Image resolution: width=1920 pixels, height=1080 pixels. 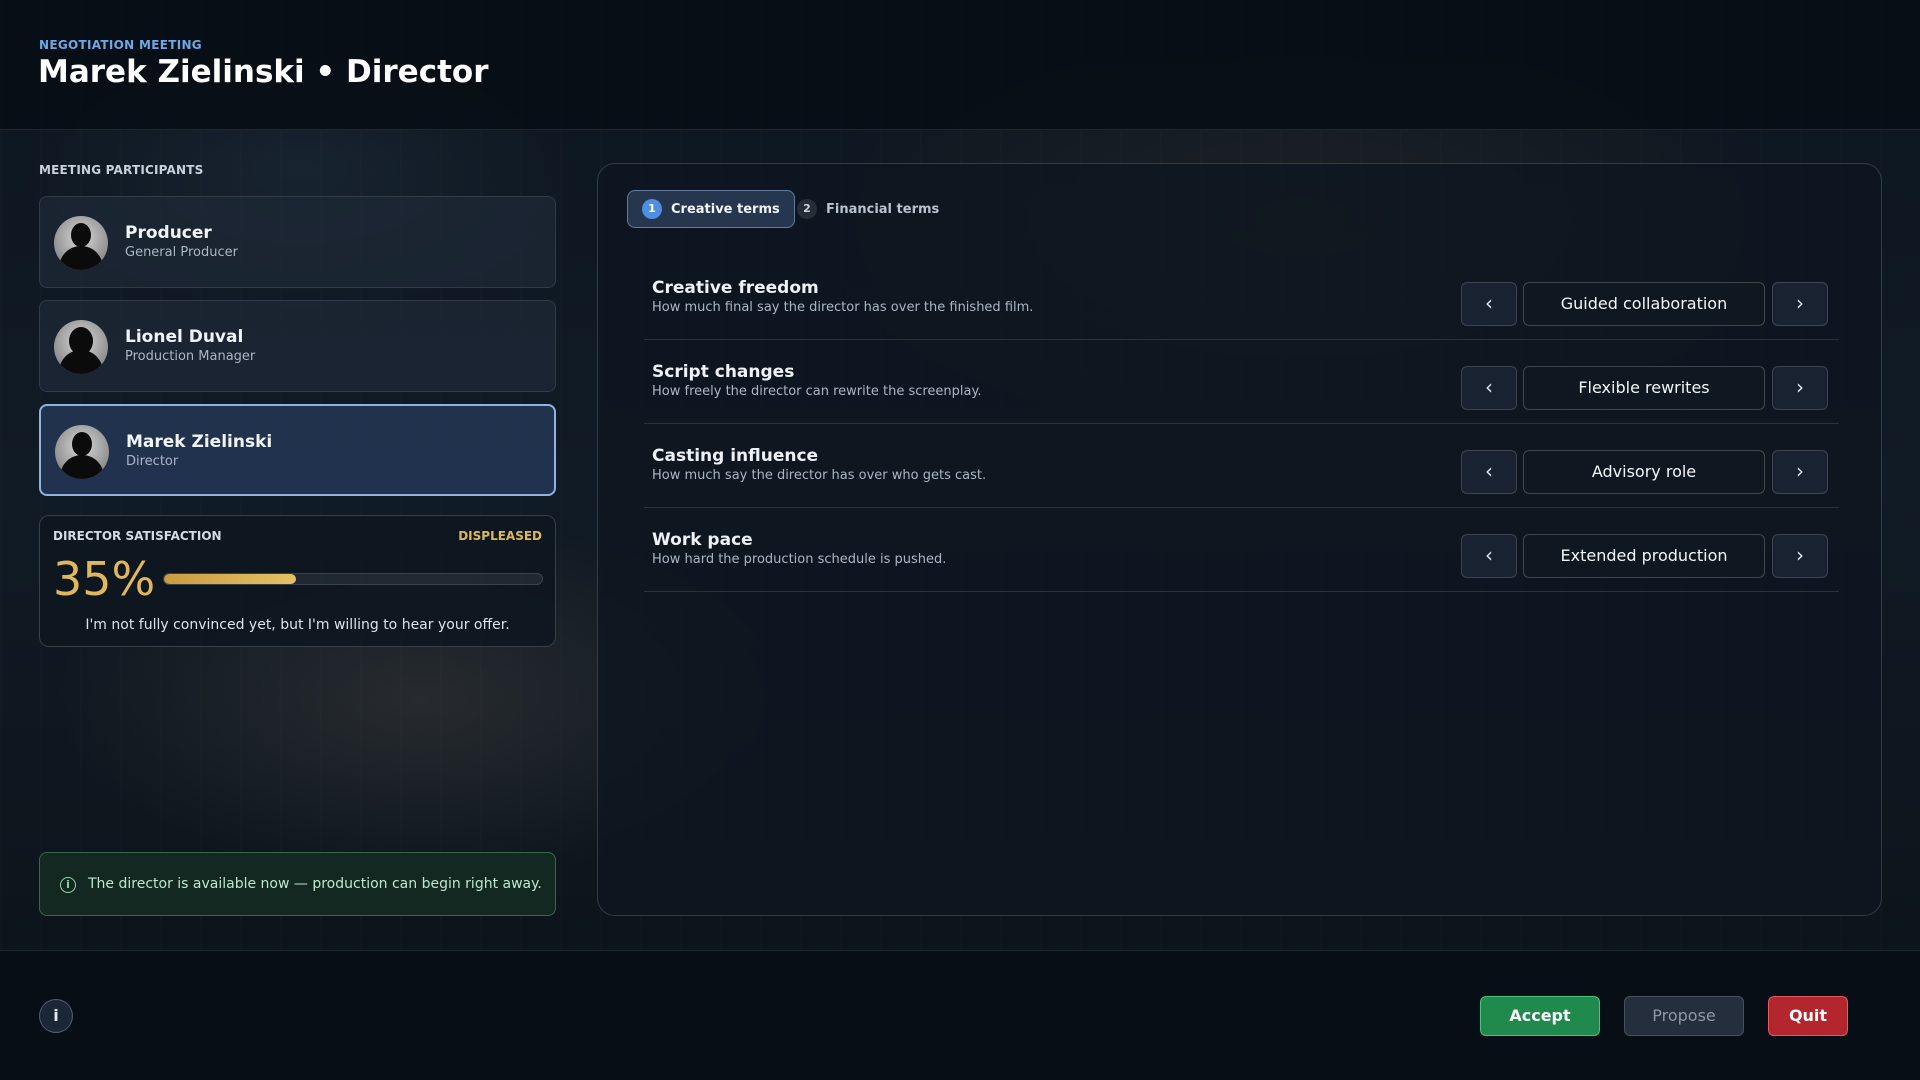 What do you see at coordinates (1644, 304) in the screenshot?
I see `term-value: Guided collaboration` at bounding box center [1644, 304].